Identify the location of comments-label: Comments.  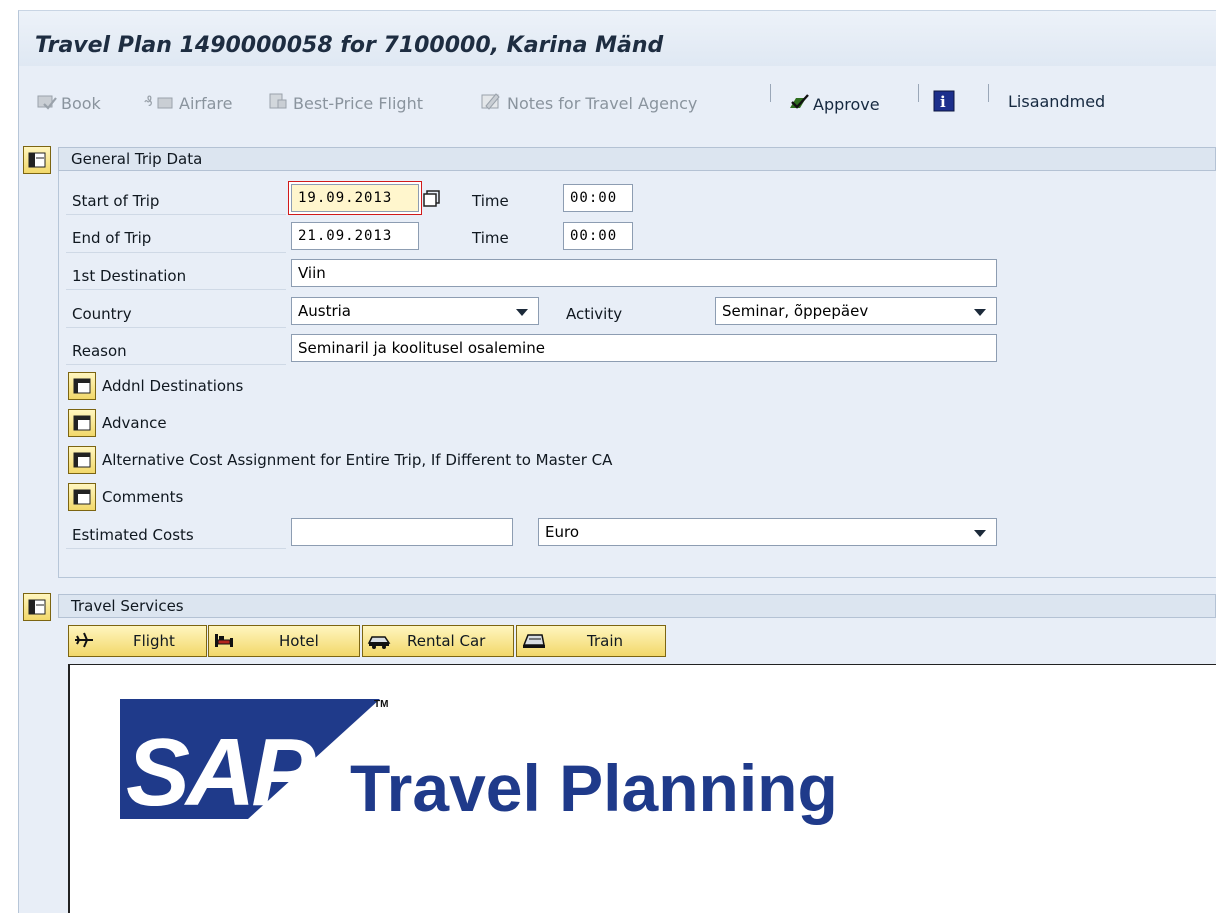
(143, 497).